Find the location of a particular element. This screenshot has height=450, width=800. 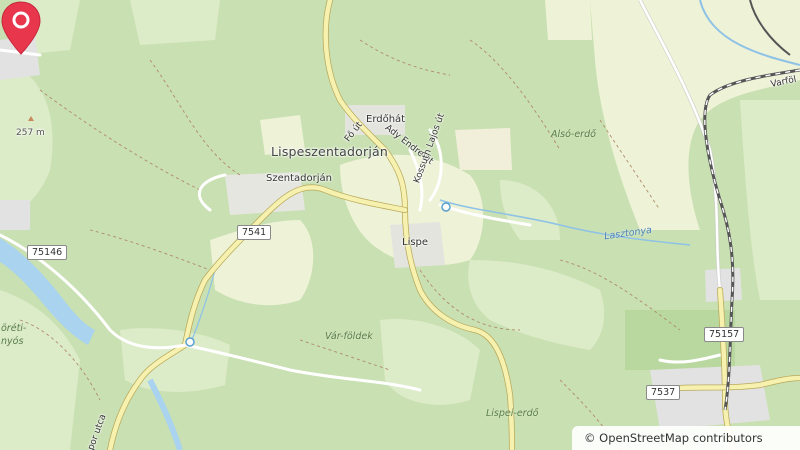

elevation-label: 257 m is located at coordinates (30, 133).